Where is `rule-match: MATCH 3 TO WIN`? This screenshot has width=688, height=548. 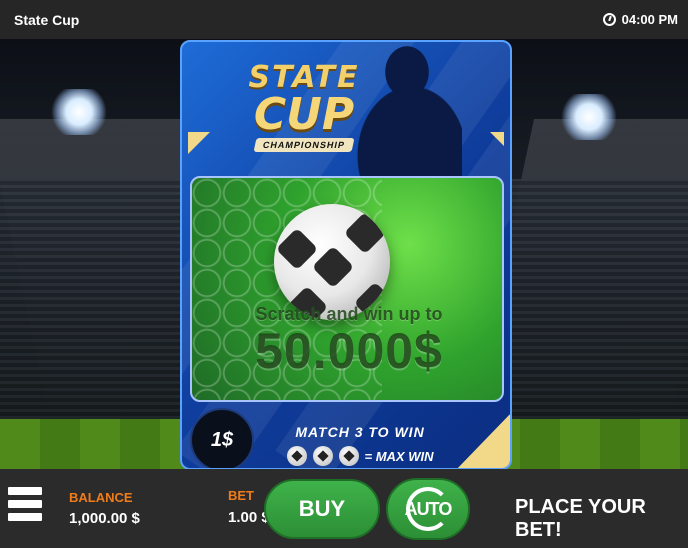
rule-match: MATCH 3 TO WIN is located at coordinates (360, 432).